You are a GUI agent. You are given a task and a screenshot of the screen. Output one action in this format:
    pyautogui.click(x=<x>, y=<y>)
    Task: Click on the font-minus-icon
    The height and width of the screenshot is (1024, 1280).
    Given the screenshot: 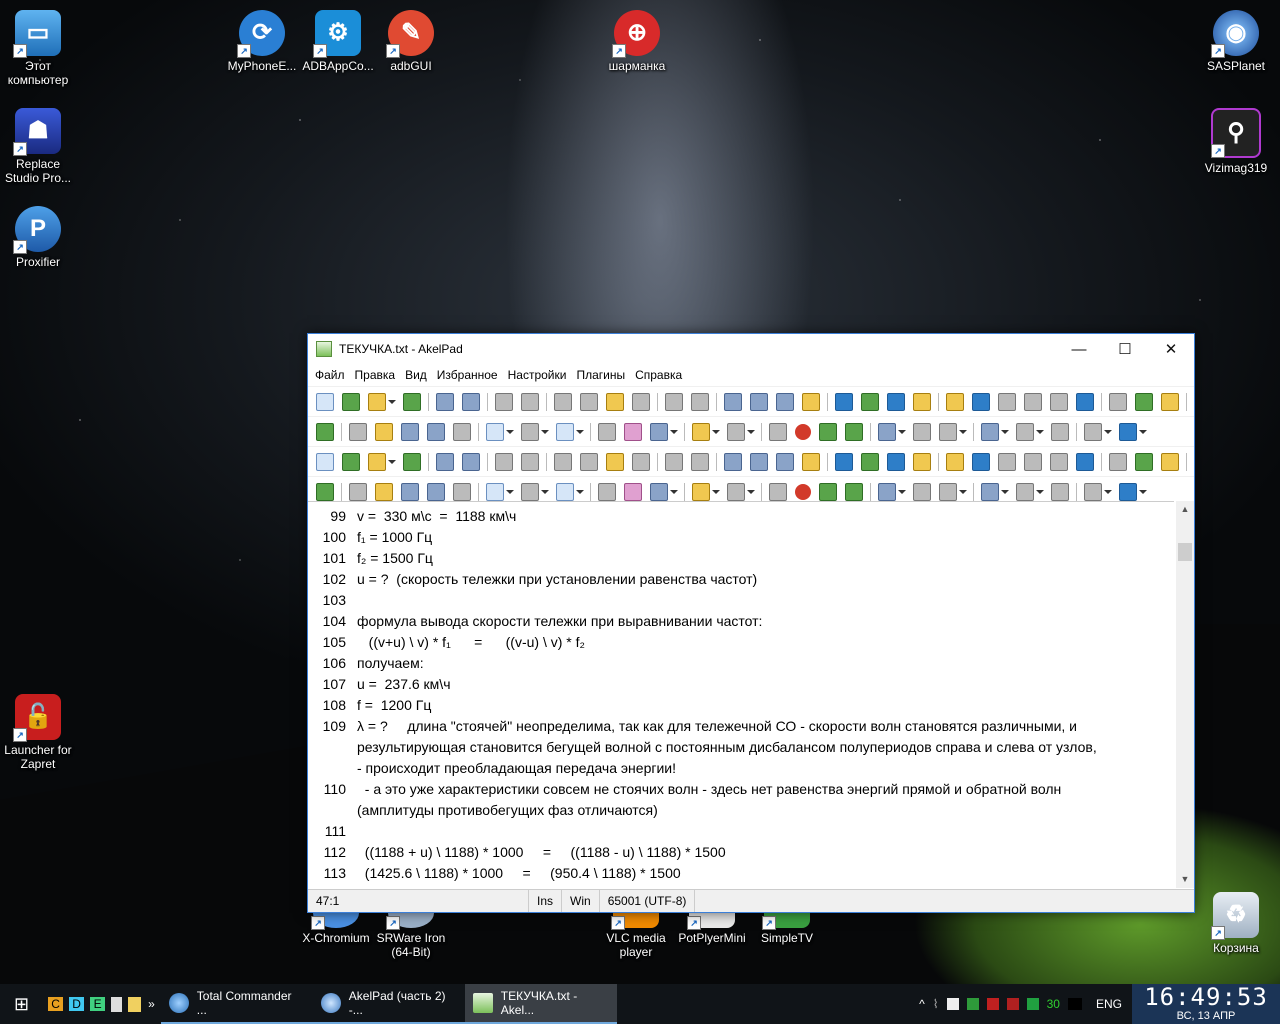 What is the action you would take?
    pyautogui.click(x=896, y=461)
    